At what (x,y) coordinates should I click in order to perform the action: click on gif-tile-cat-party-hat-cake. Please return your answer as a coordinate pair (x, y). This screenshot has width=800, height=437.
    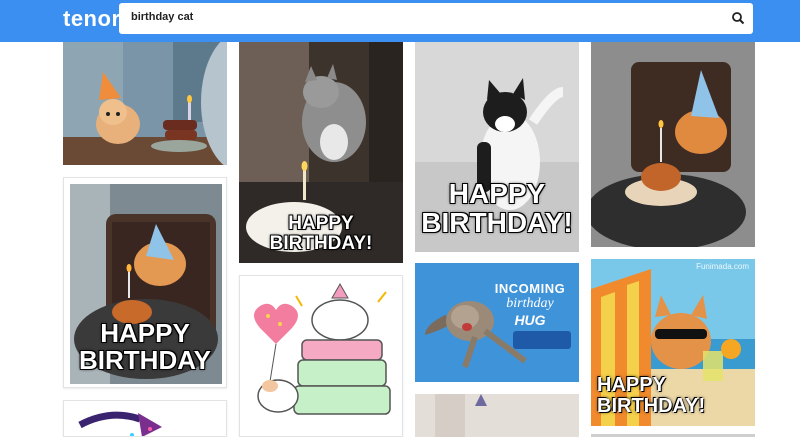
    Looking at the image, I should click on (673, 144).